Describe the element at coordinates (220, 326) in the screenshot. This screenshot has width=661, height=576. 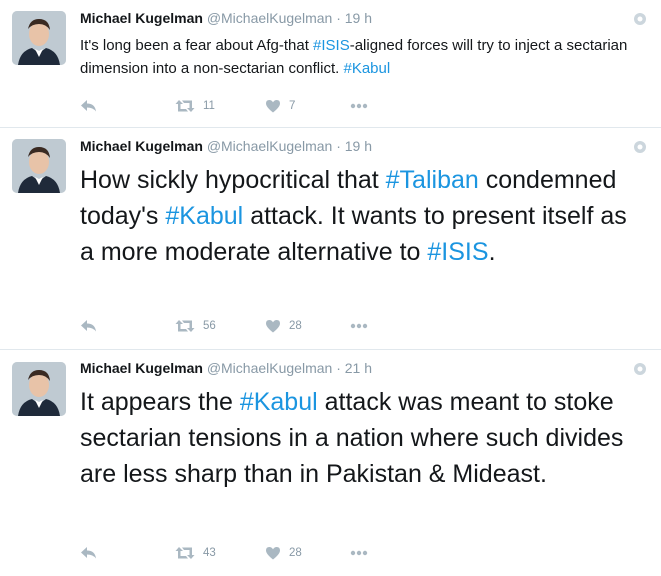
I see `retweet-button: 56` at that location.